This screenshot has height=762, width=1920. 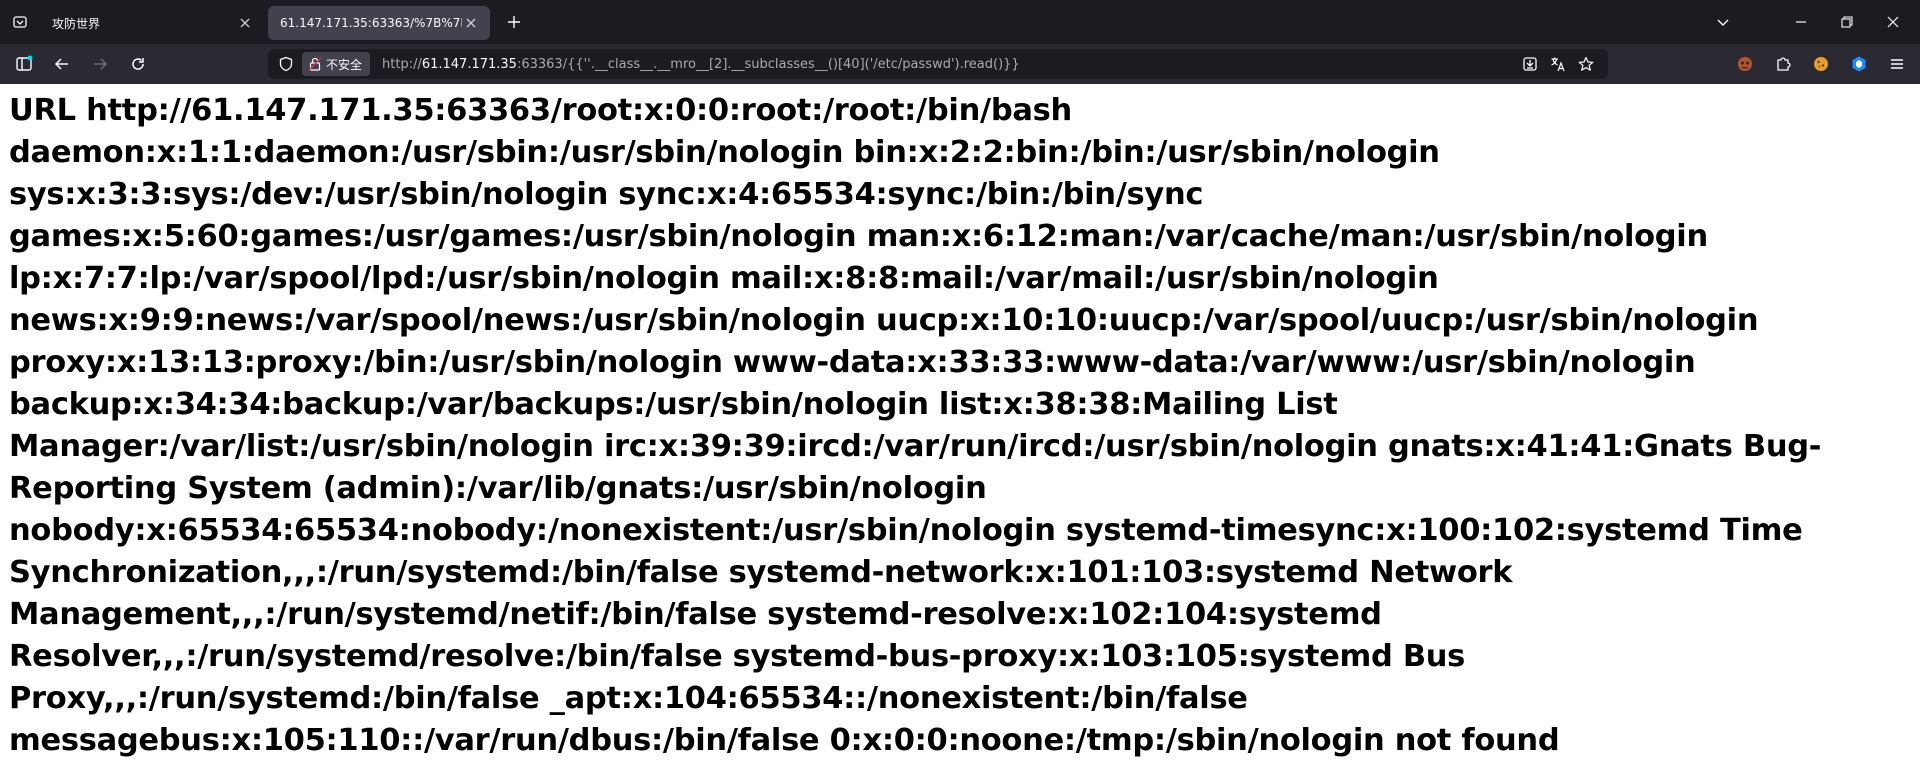 I want to click on extension-cube-icon, so click(x=1859, y=64).